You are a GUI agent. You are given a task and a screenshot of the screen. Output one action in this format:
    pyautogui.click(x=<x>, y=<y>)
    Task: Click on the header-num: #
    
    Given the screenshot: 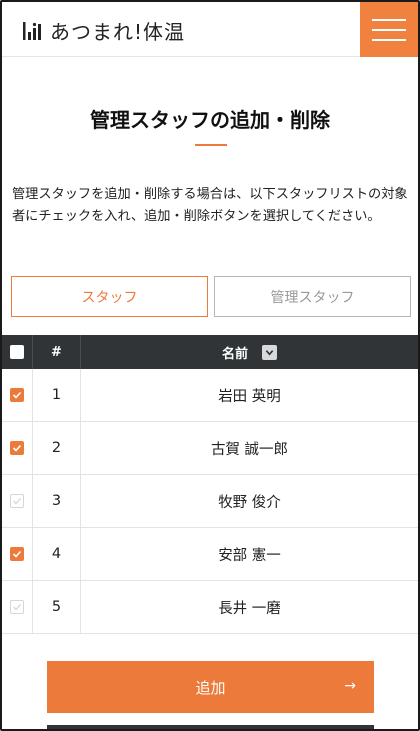 What is the action you would take?
    pyautogui.click(x=57, y=352)
    